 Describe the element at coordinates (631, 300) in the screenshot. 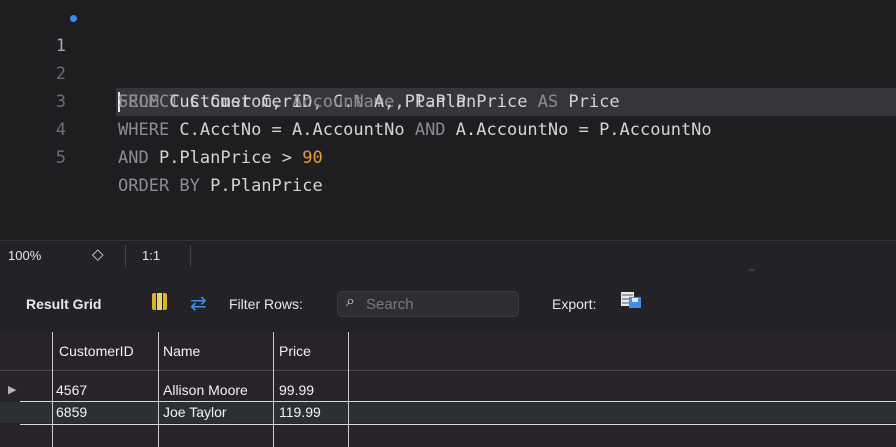

I see `export-icon` at that location.